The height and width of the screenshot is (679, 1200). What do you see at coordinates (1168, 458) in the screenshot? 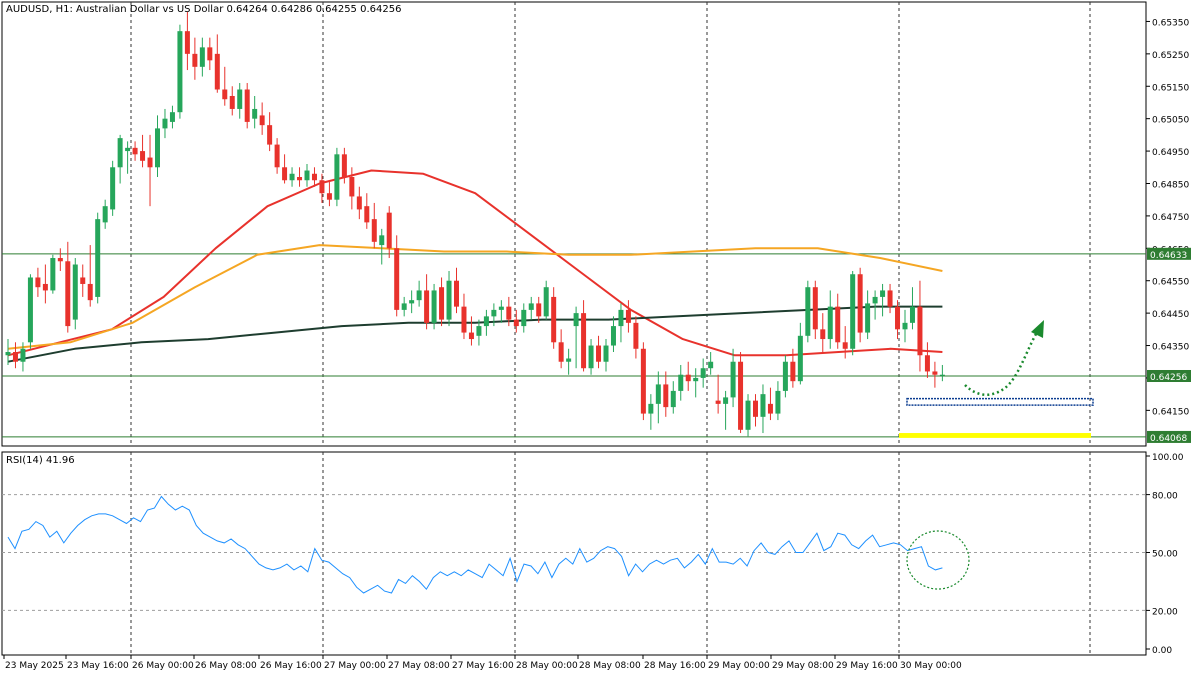
I see `rsi-axis-label: 100.00` at bounding box center [1168, 458].